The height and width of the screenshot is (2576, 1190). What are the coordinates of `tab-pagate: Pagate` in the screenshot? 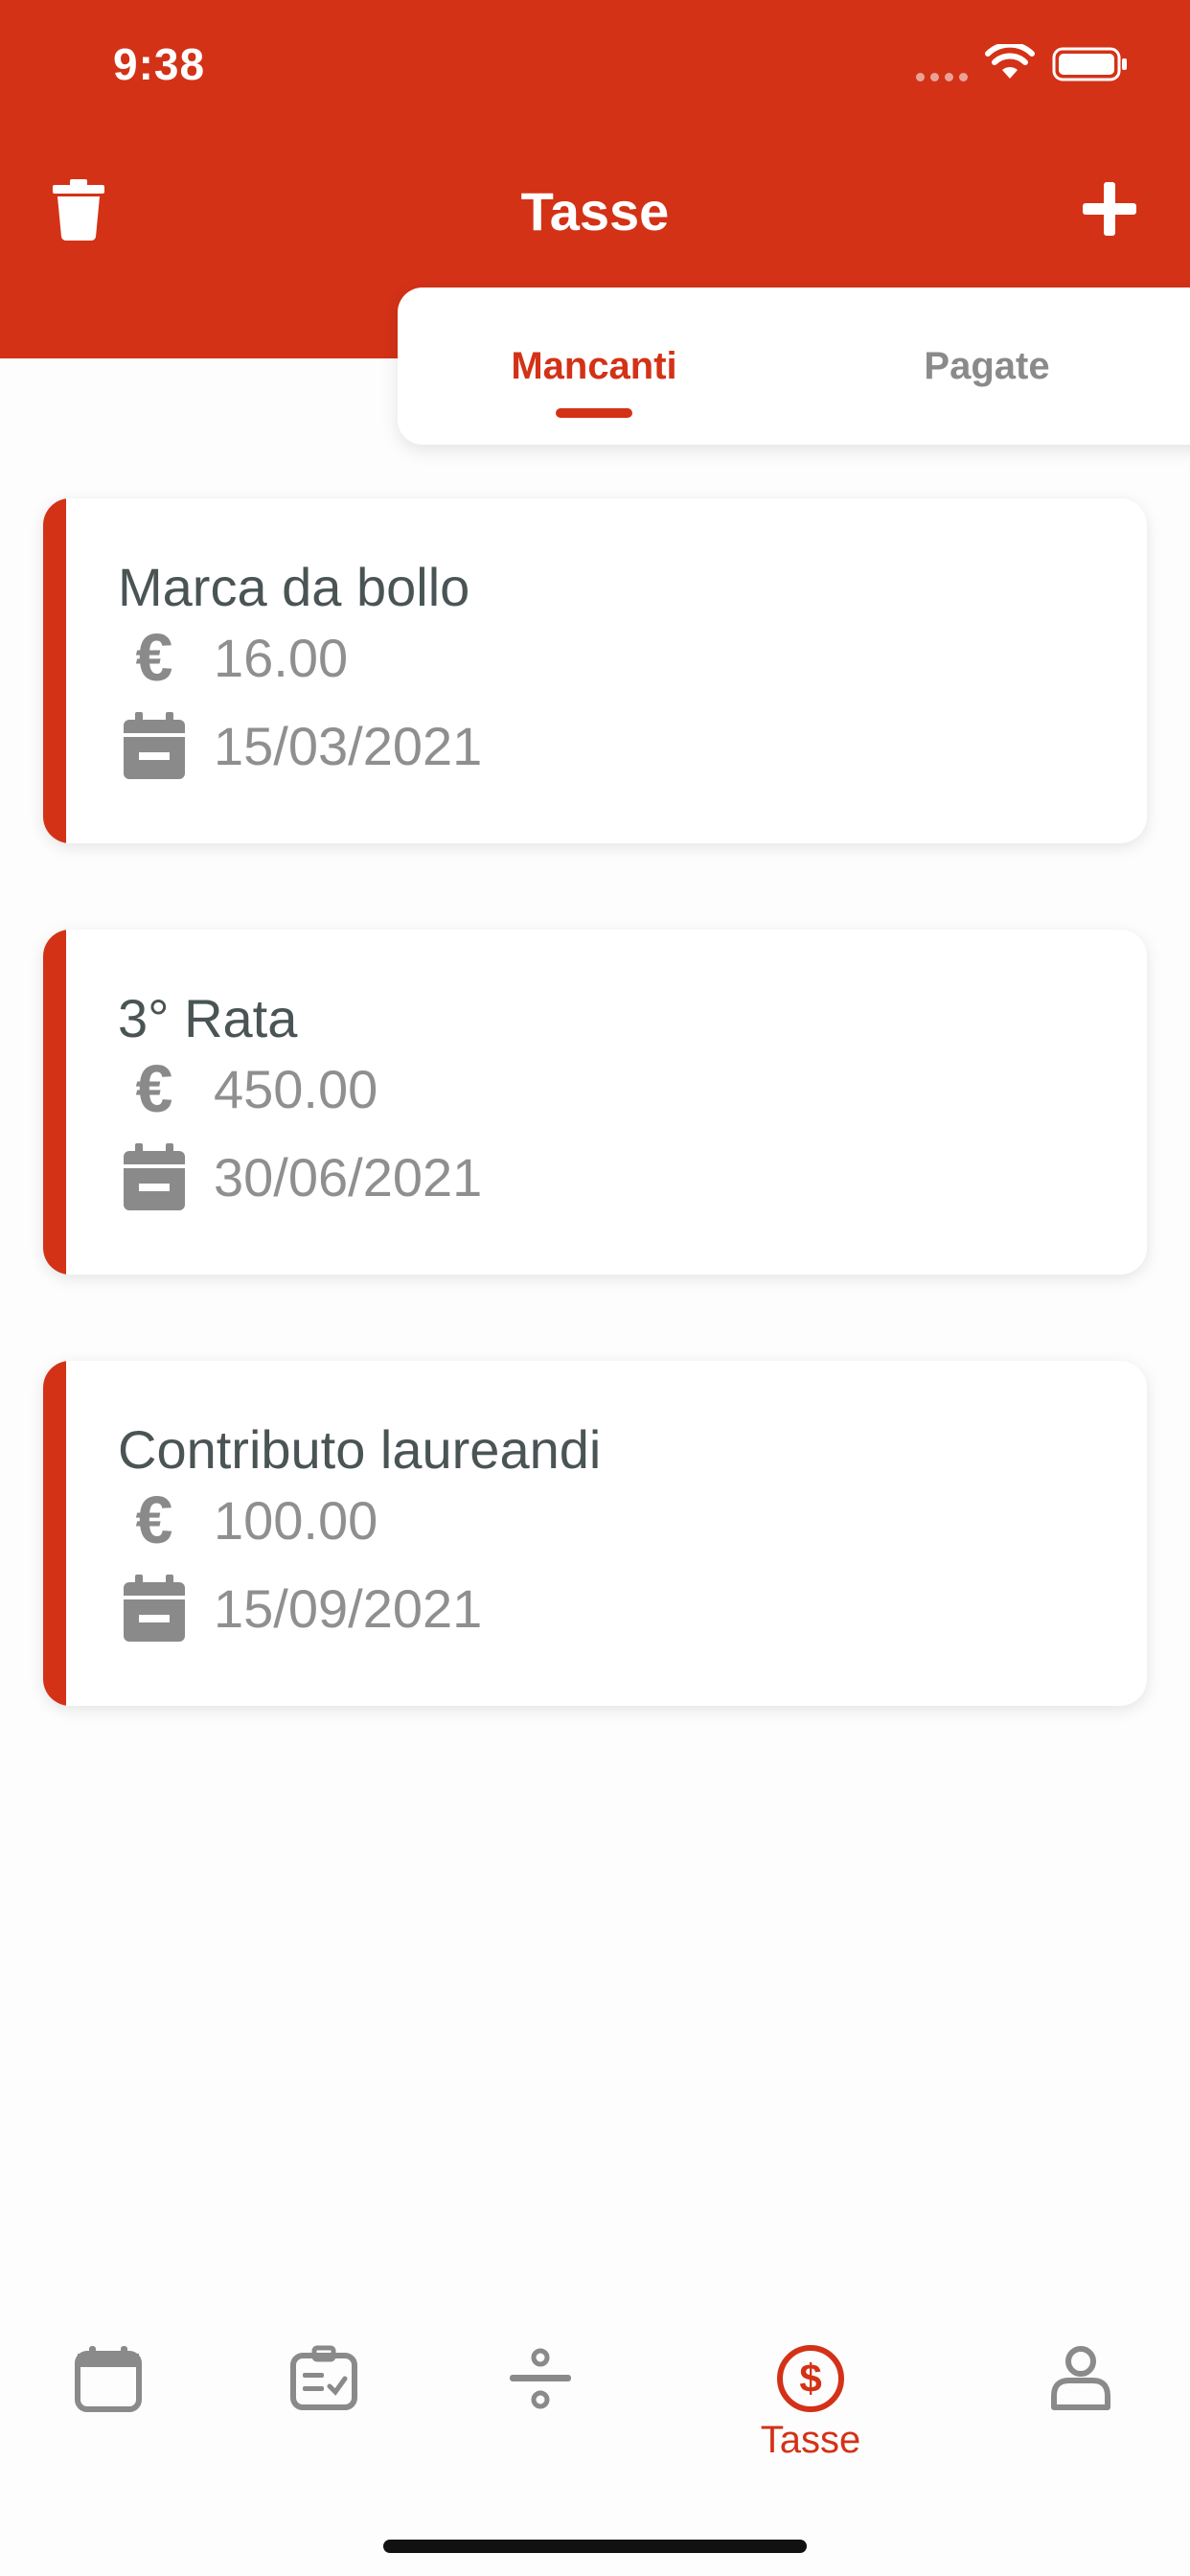 It's located at (986, 366).